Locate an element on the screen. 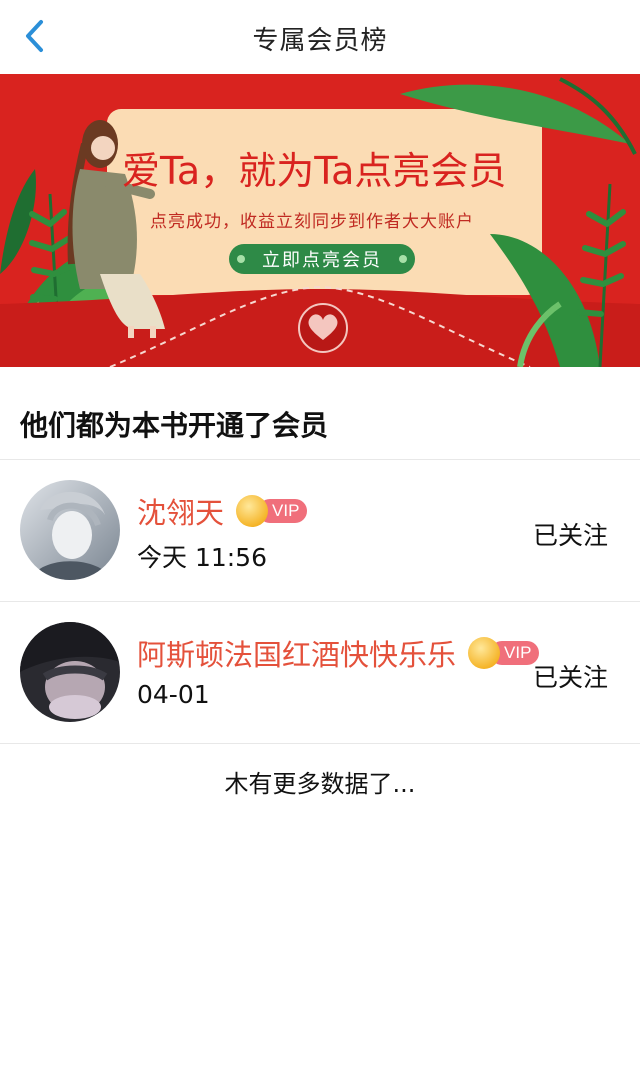 The height and width of the screenshot is (1074, 640). member-row: 沈翎天 VIP 今天 11:56 已关注 is located at coordinates (320, 530).